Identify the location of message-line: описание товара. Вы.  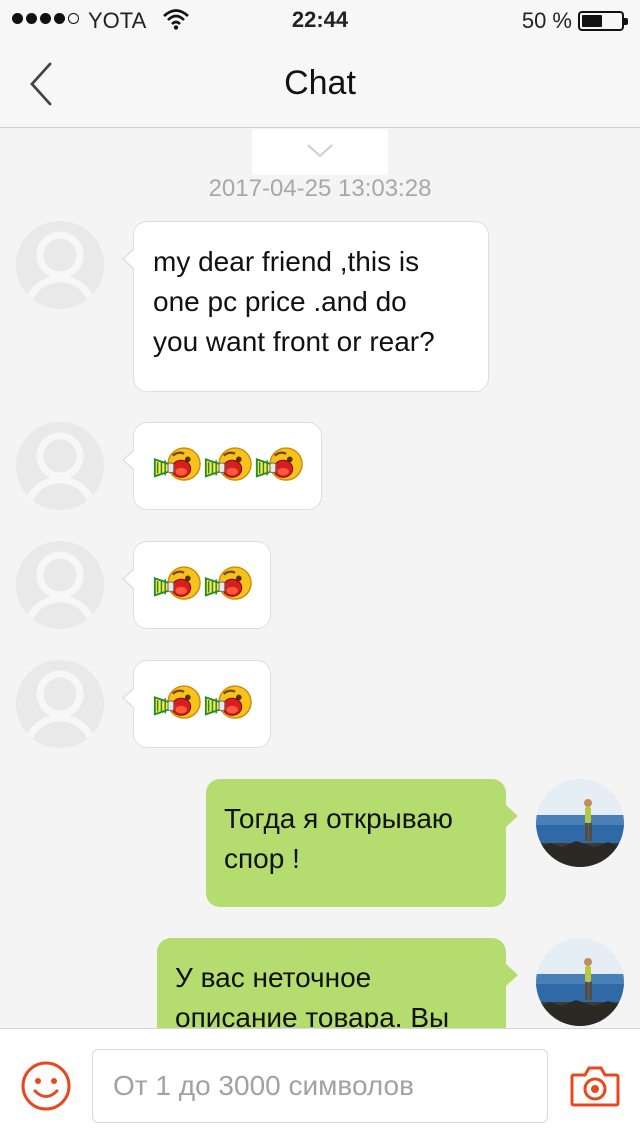
(312, 1015).